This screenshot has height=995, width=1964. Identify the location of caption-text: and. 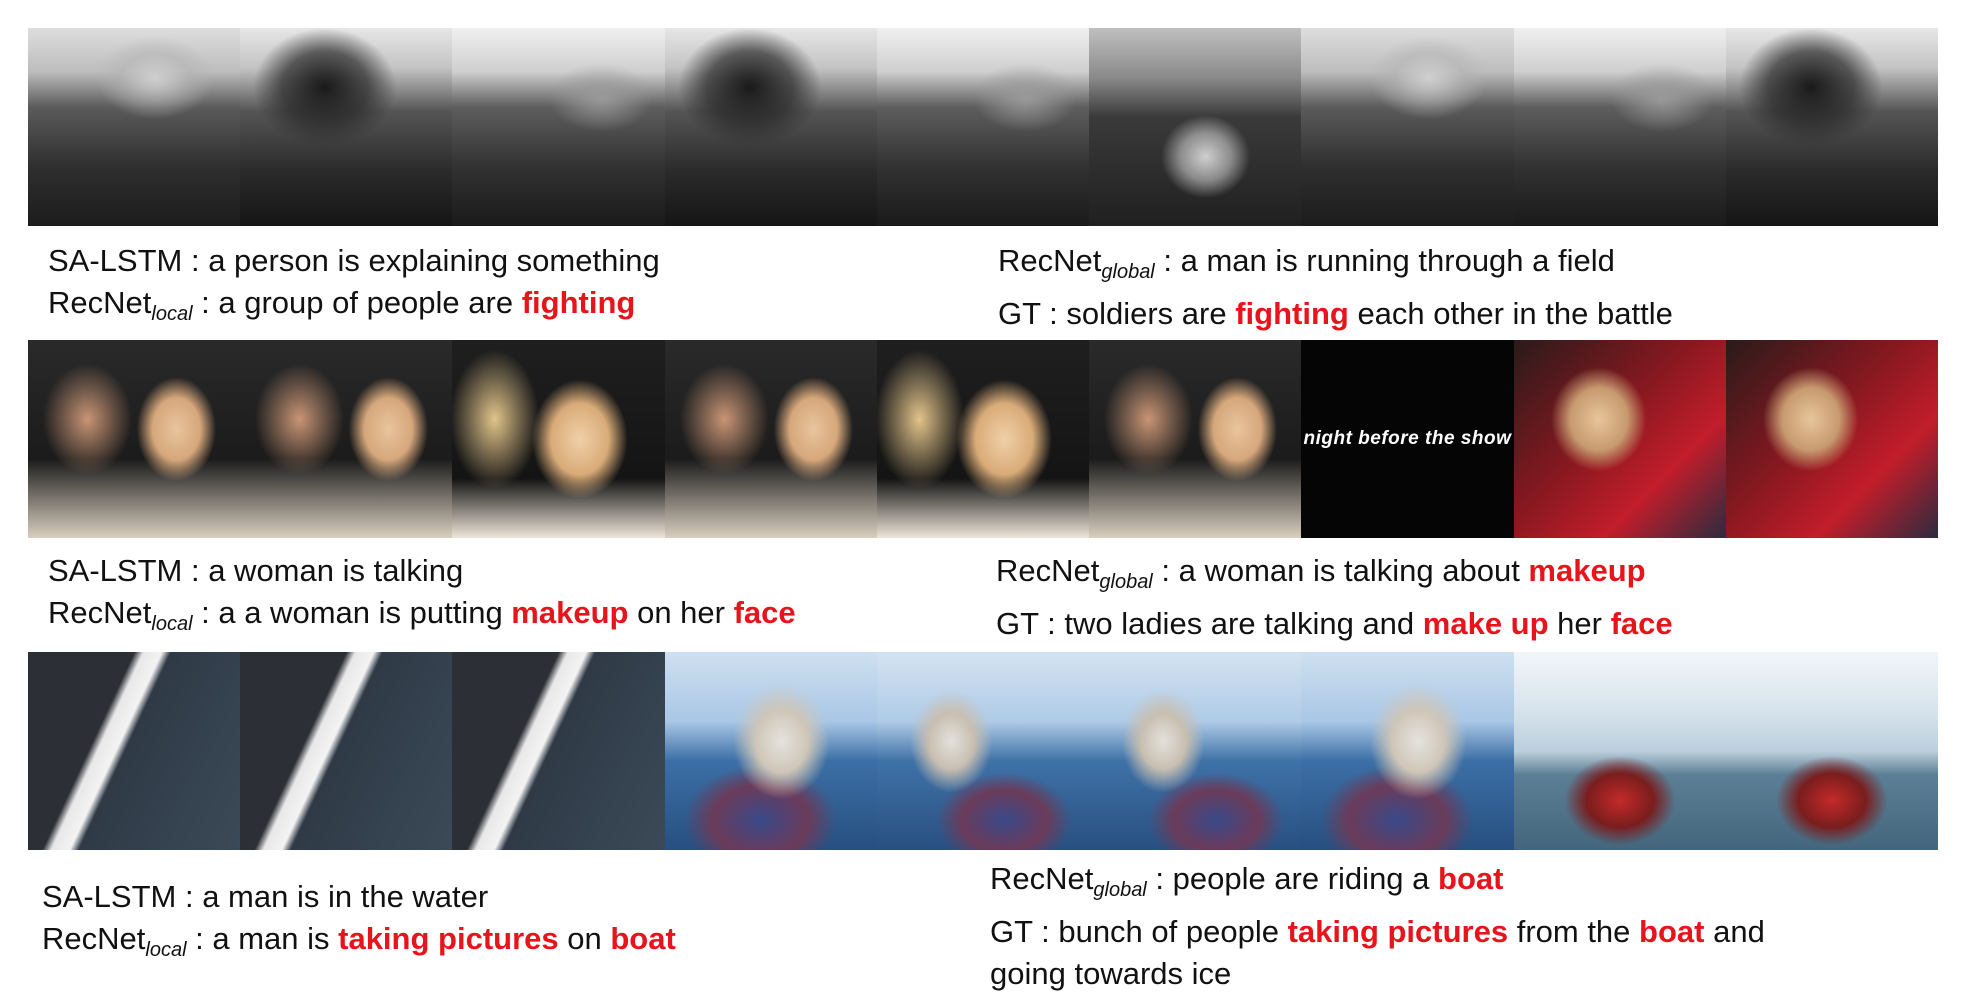
(1734, 931).